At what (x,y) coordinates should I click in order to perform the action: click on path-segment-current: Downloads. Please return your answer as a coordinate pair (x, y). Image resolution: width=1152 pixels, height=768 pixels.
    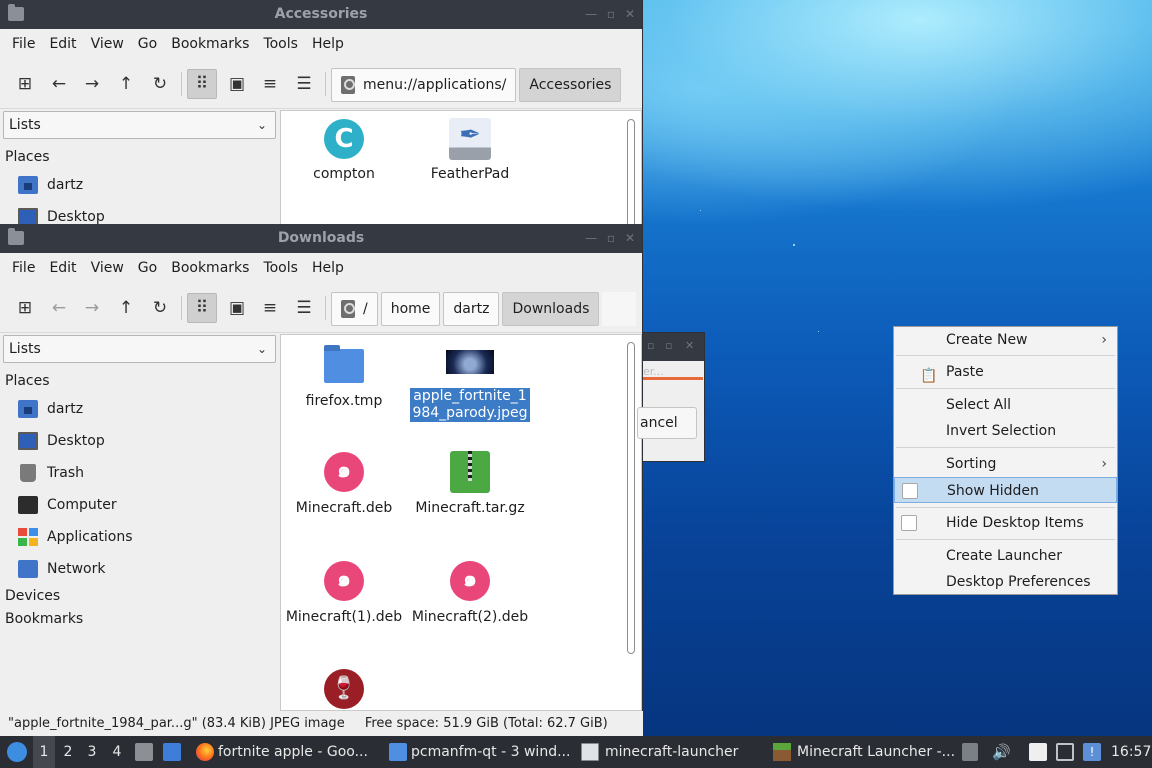
    Looking at the image, I should click on (551, 309).